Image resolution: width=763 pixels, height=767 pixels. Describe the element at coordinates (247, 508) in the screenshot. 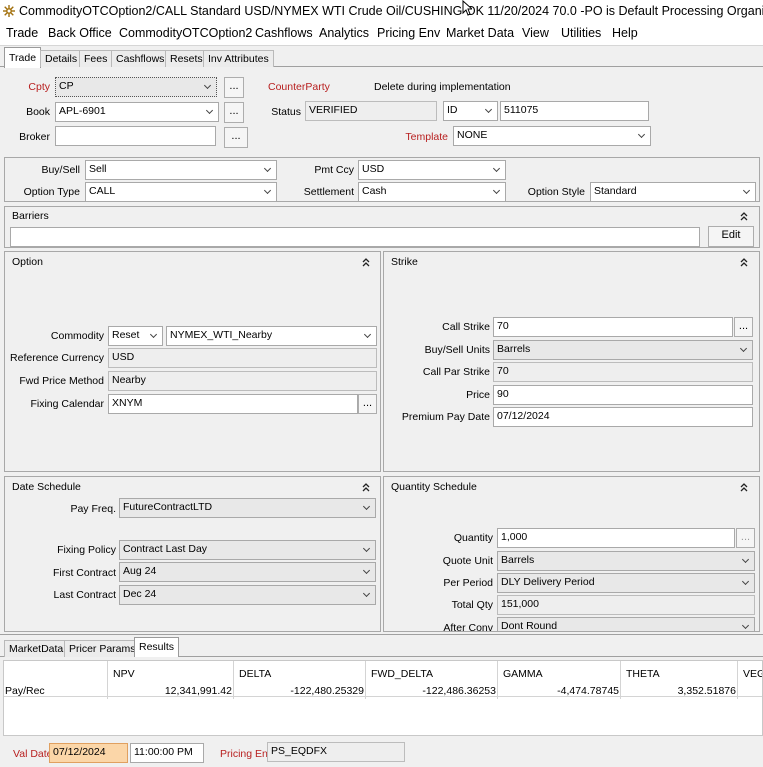

I see `payfreq-select: FutureContractLTD` at that location.